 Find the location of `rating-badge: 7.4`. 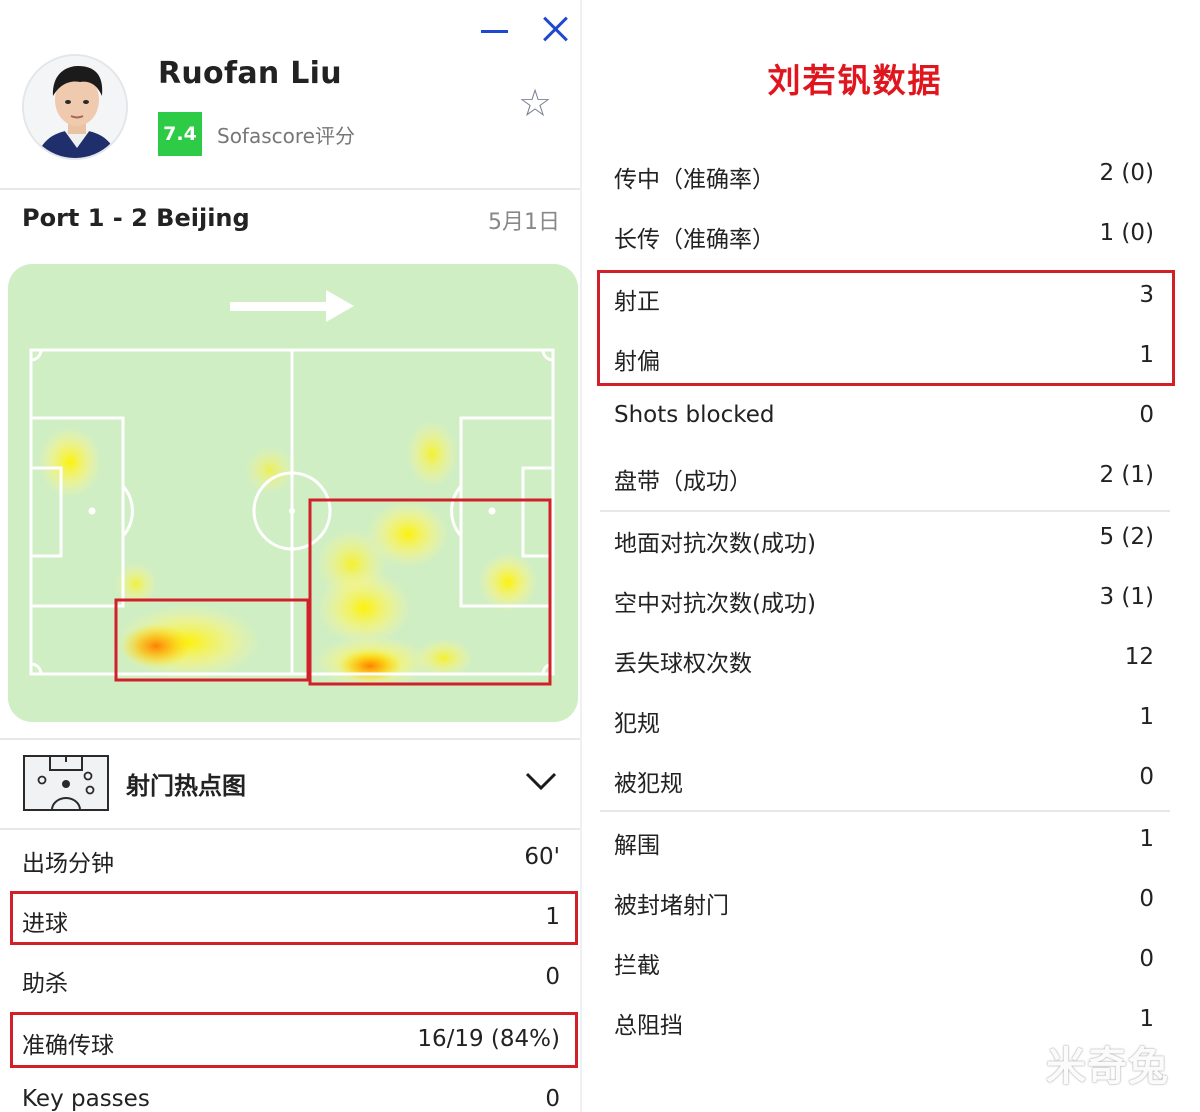

rating-badge: 7.4 is located at coordinates (180, 134).